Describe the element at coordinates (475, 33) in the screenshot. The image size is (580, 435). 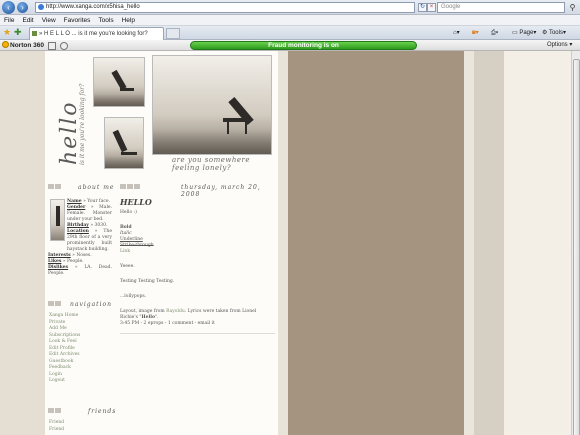
I see `feeds-icon: ◙▾` at that location.